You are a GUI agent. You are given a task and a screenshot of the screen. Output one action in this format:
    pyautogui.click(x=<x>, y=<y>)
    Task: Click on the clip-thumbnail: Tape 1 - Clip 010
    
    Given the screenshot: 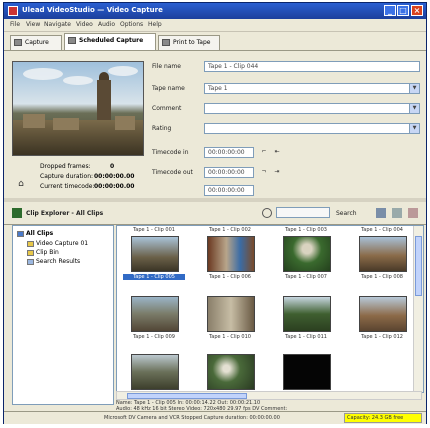 What is the action you would take?
    pyautogui.click(x=230, y=316)
    